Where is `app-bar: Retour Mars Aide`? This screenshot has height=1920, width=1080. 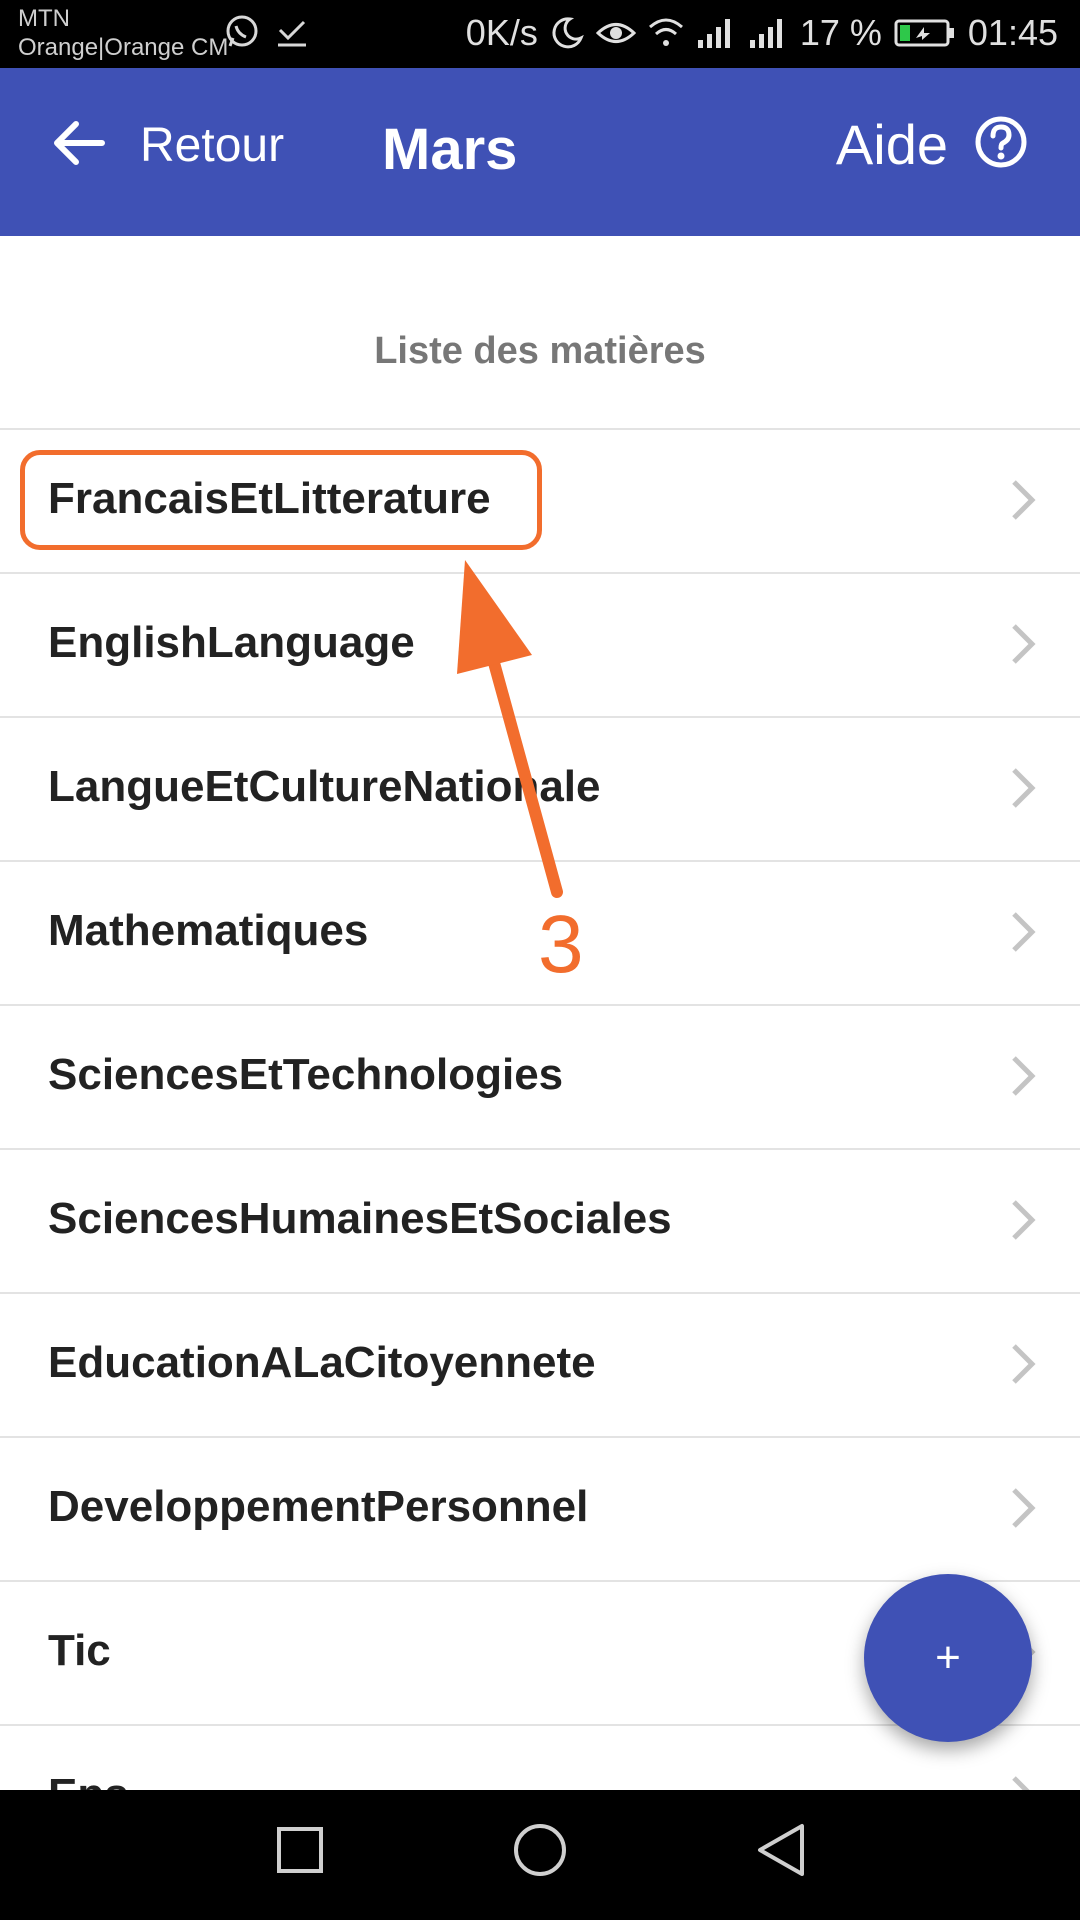 app-bar: Retour Mars Aide is located at coordinates (540, 152).